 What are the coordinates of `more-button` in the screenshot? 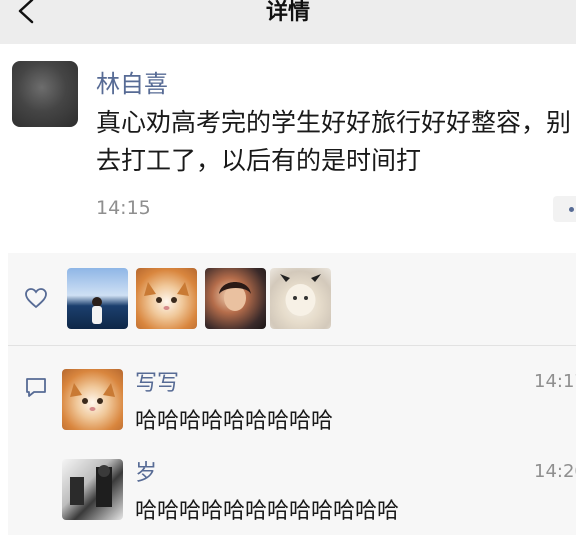 It's located at (564, 209).